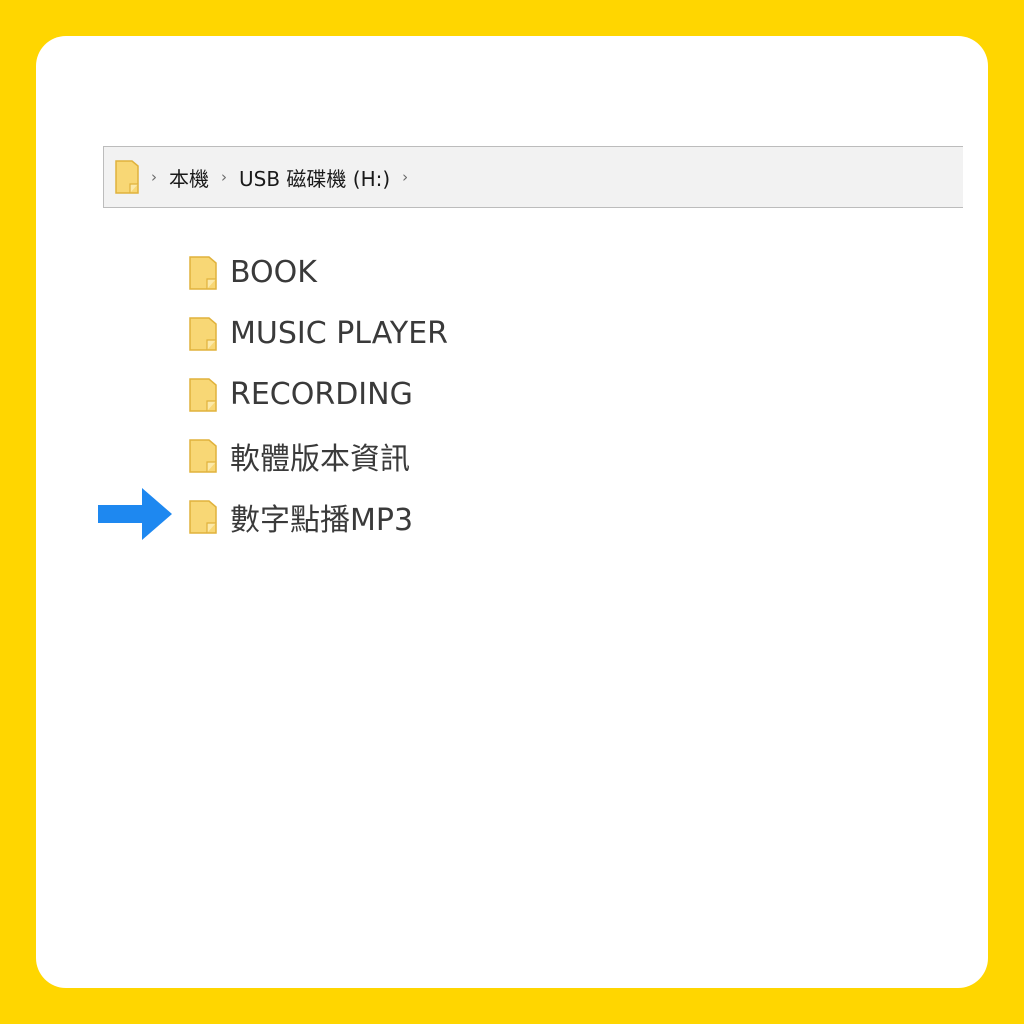 The height and width of the screenshot is (1024, 1024). What do you see at coordinates (189, 177) in the screenshot?
I see `breadcrumb-item-this-pc: 本機` at bounding box center [189, 177].